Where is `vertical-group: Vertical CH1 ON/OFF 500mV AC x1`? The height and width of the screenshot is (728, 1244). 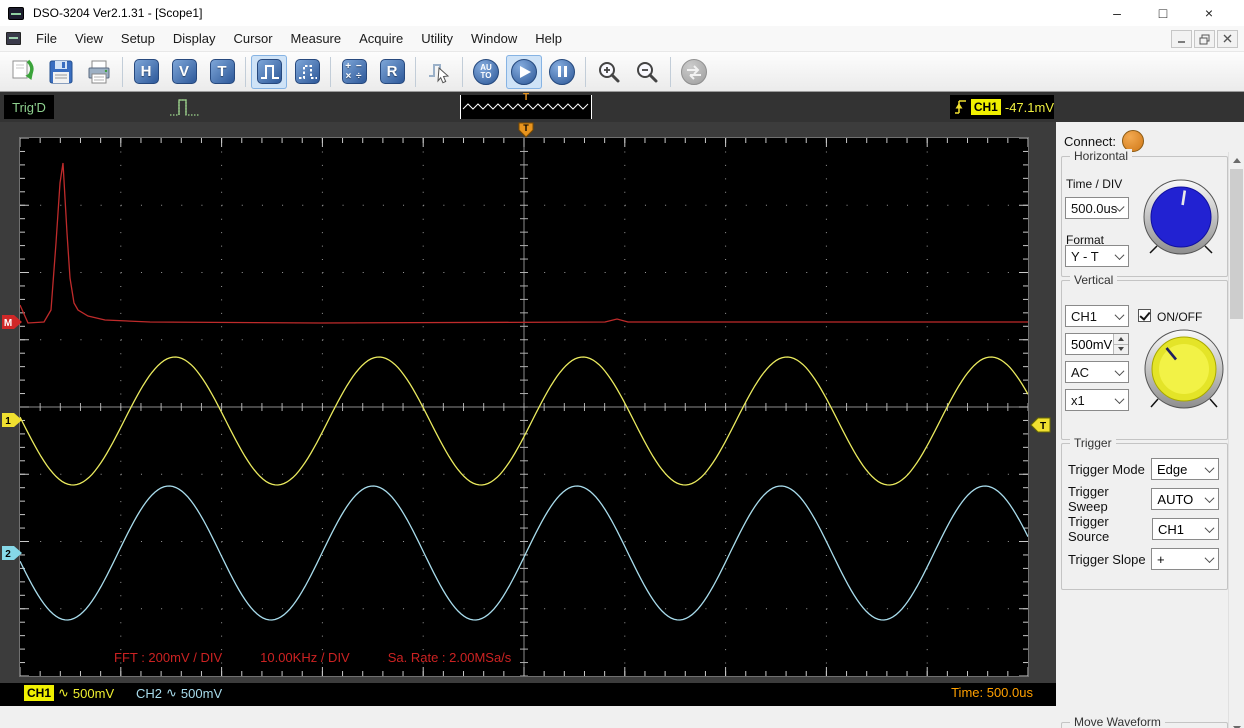
vertical-group: Vertical CH1 ON/OFF 500mV AC x1 is located at coordinates (1144, 356).